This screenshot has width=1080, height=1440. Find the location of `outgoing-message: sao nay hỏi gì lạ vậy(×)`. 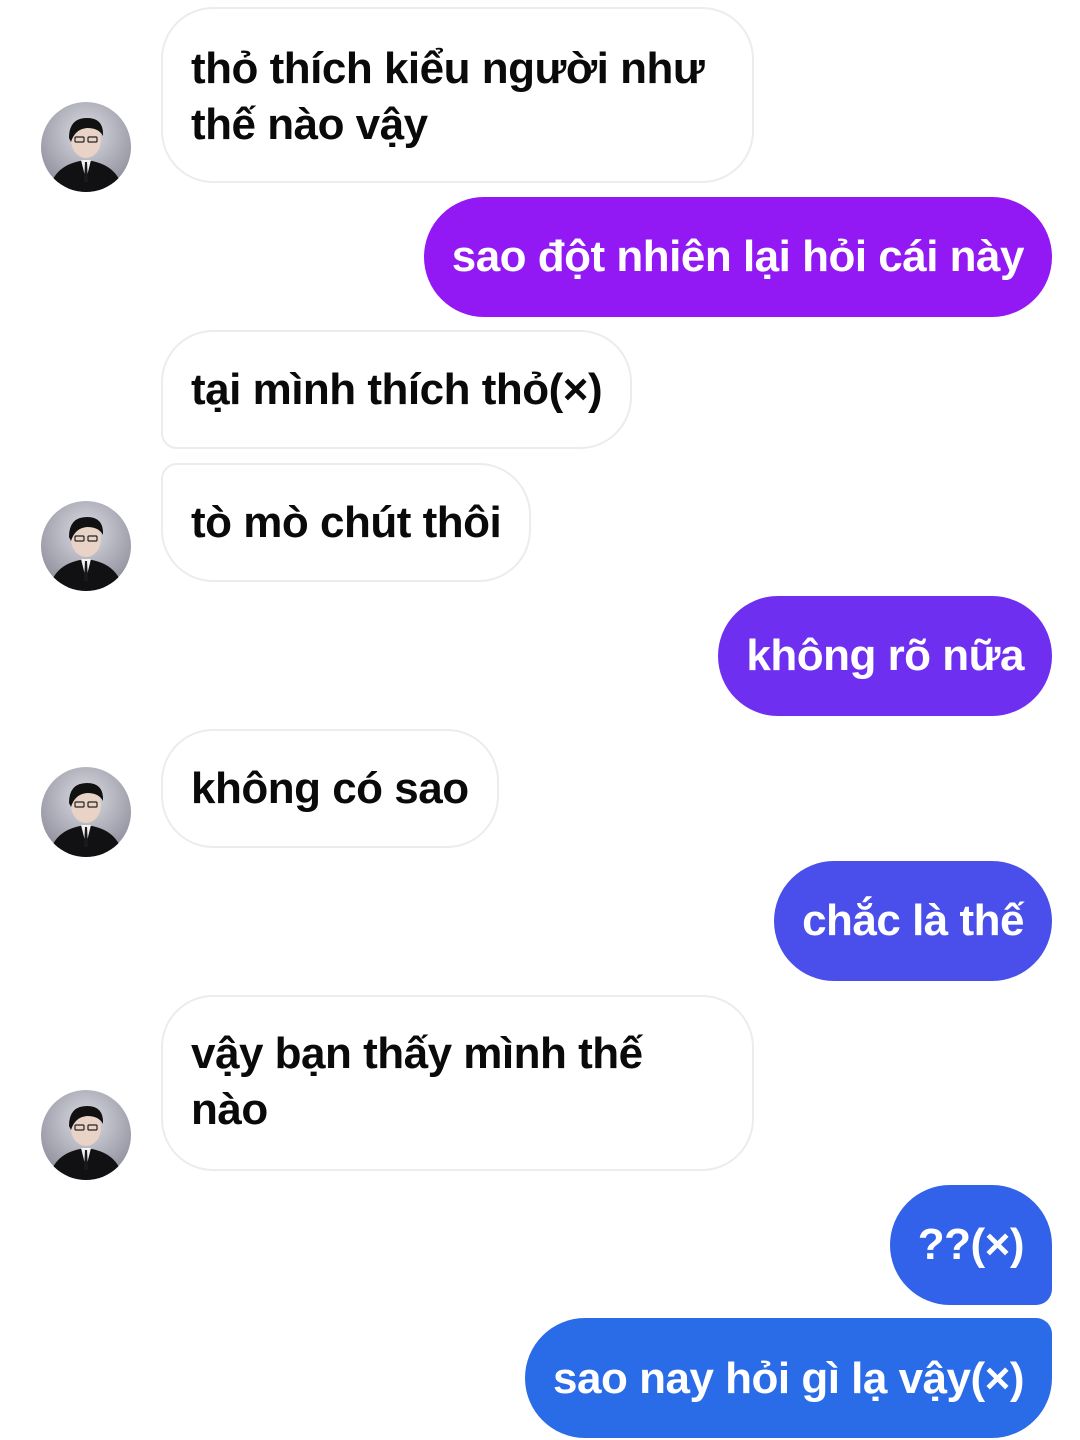

outgoing-message: sao nay hỏi gì lạ vậy(×) is located at coordinates (788, 1378).